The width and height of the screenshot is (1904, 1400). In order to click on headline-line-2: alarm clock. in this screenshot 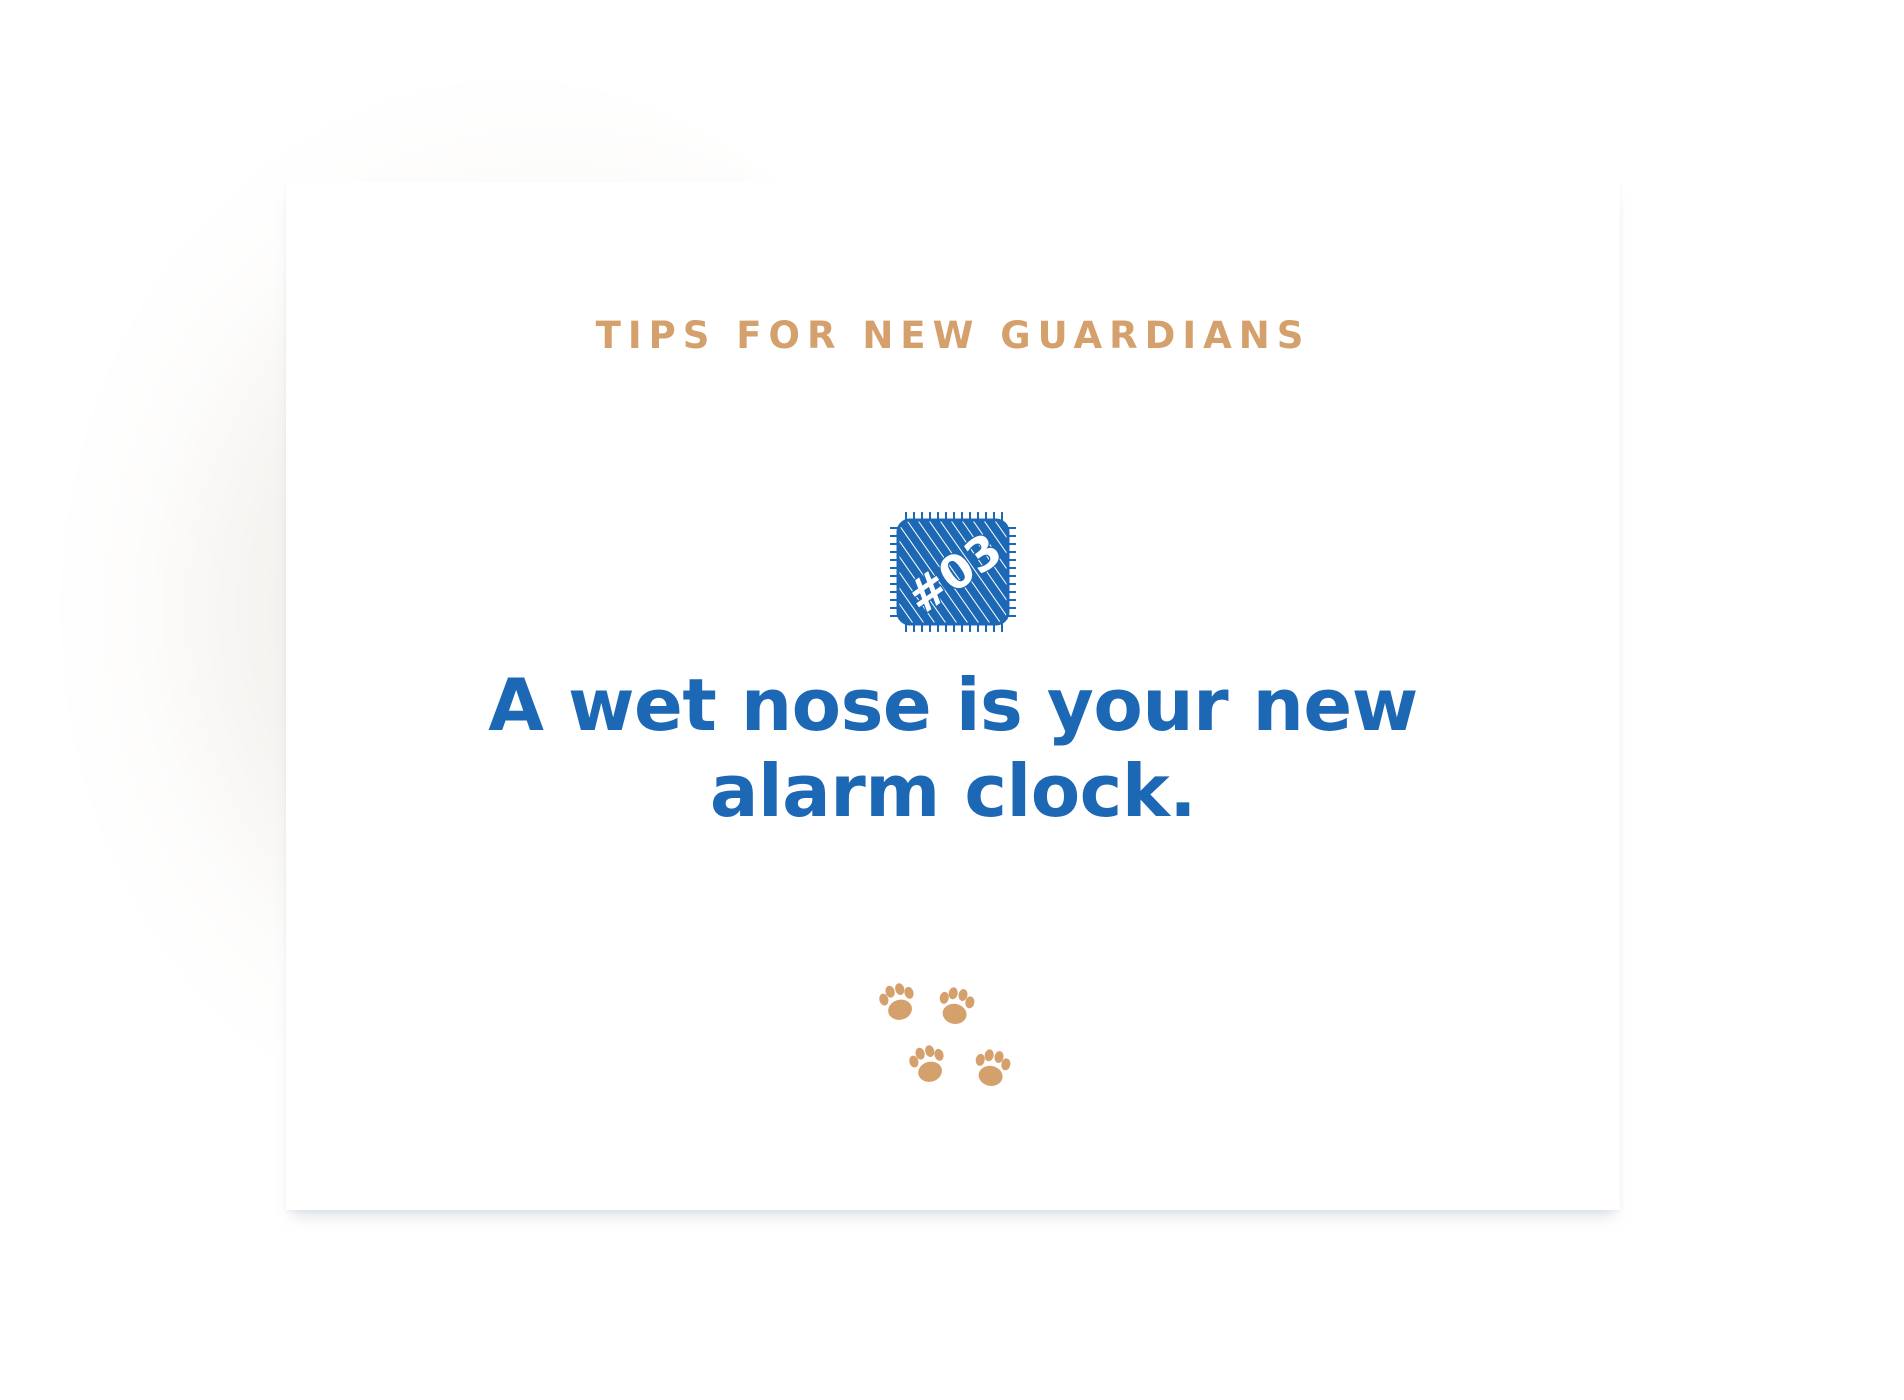, I will do `click(953, 791)`.